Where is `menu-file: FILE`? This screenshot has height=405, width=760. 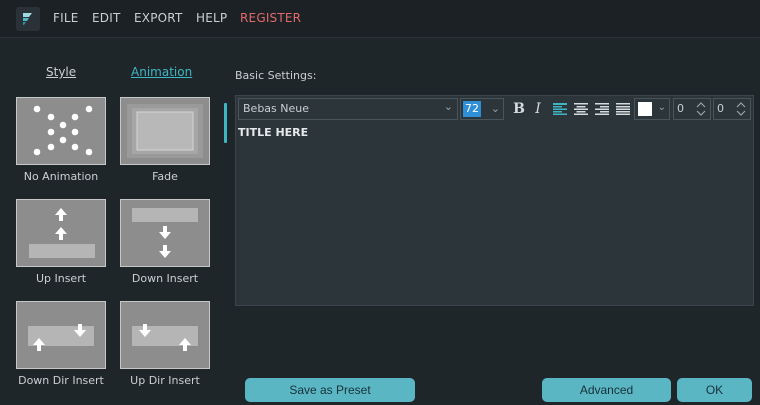
menu-file: FILE is located at coordinates (66, 18).